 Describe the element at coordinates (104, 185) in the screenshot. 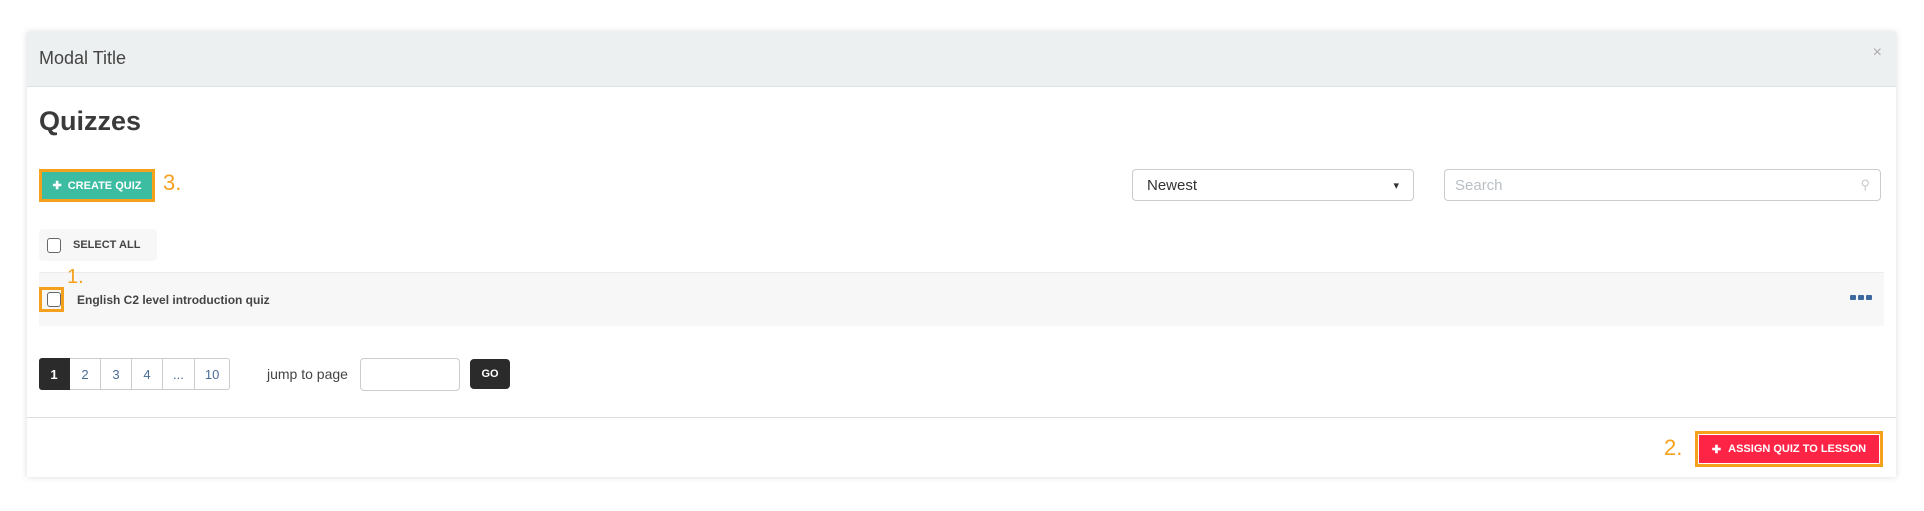

I see `create-quiz-label: CREATE QUIZ` at that location.